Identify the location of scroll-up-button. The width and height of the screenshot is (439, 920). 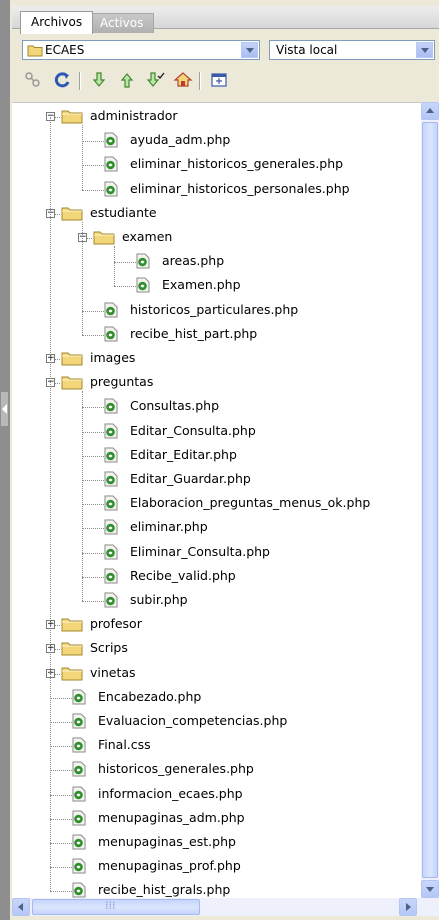
(430, 111).